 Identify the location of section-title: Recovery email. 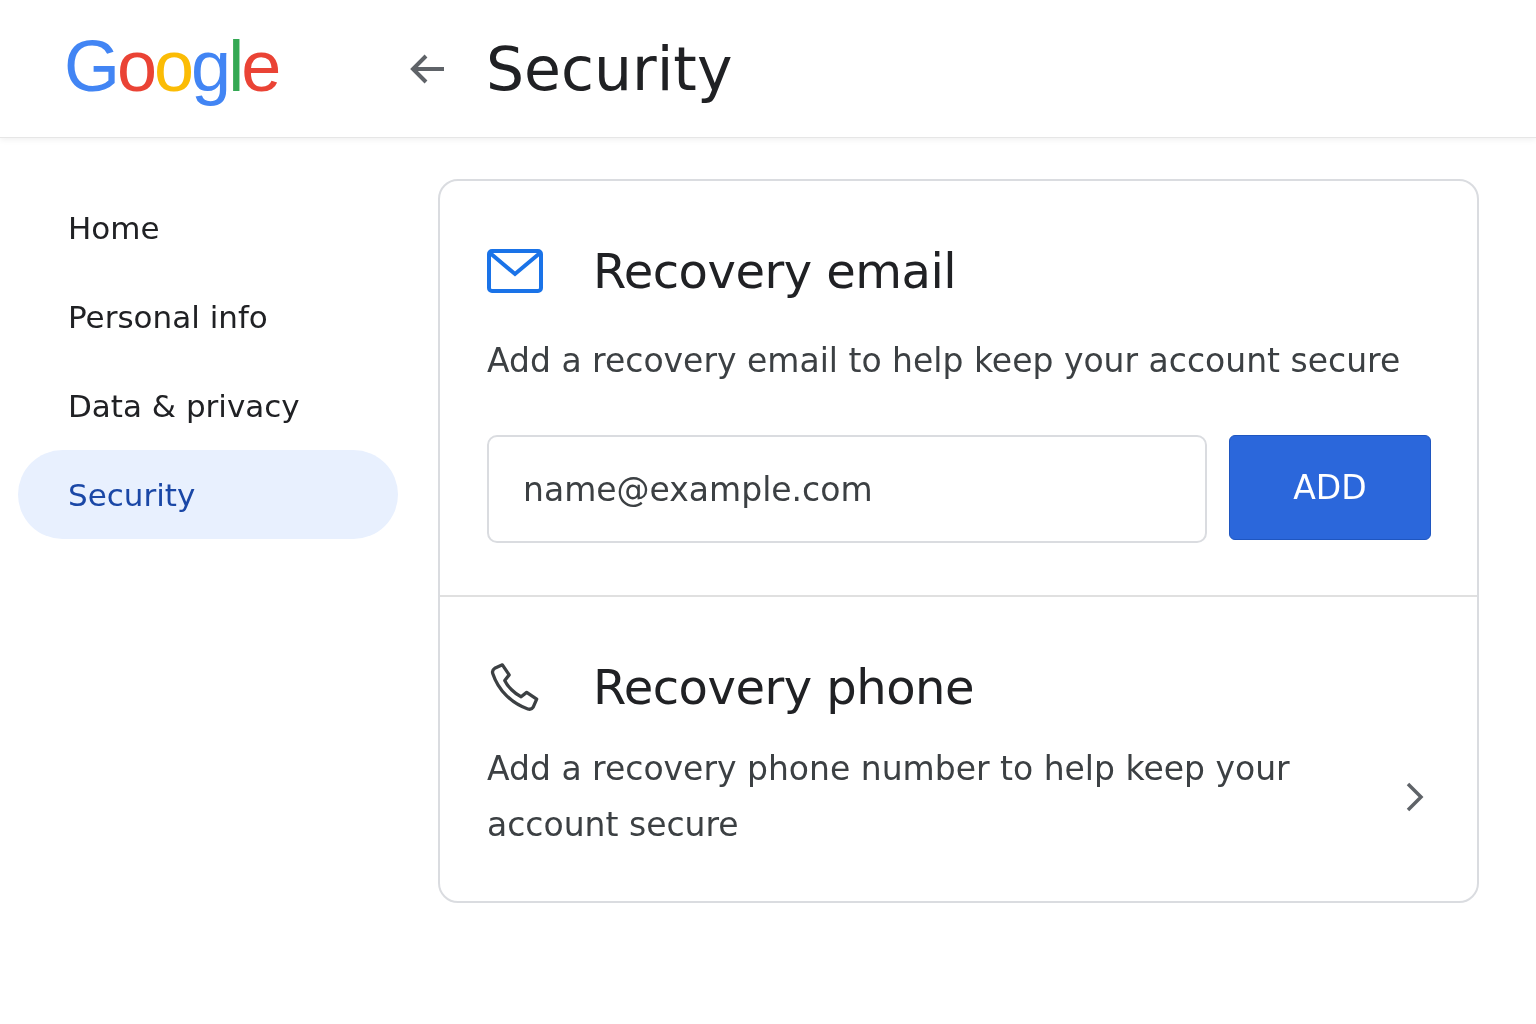
(775, 271).